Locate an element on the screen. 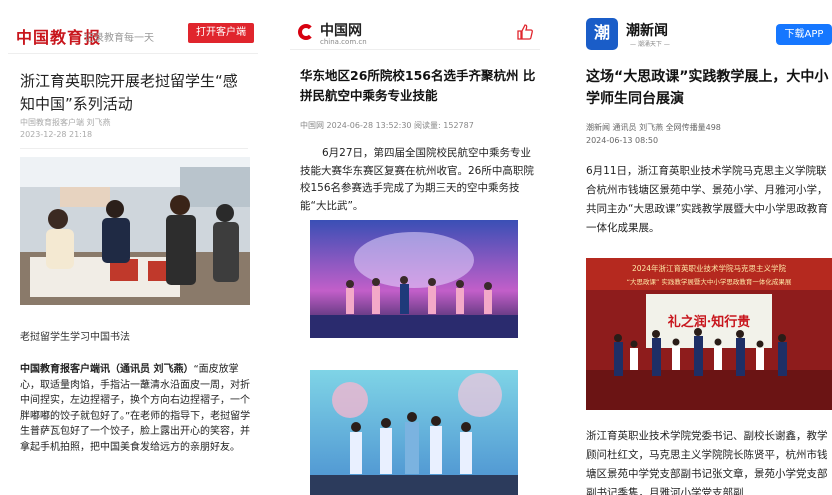 This screenshot has height=495, width=832. chaonews-logo: 潮新闻 is located at coordinates (647, 30).